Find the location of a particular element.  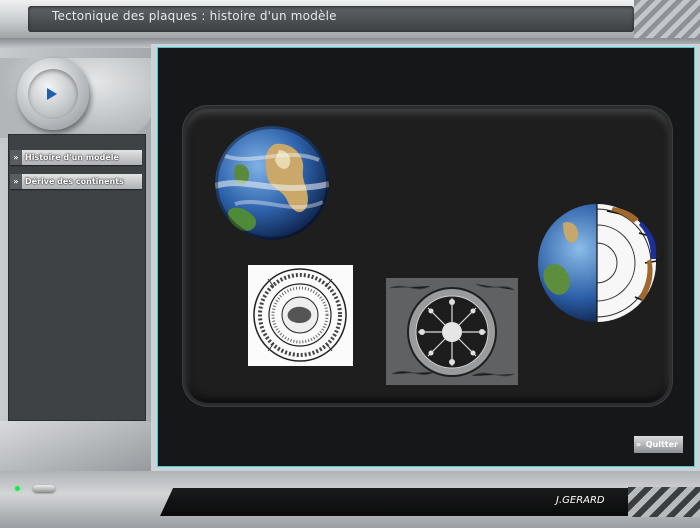

sidebar-item-derive: » Dérive des continents is located at coordinates (76, 181).